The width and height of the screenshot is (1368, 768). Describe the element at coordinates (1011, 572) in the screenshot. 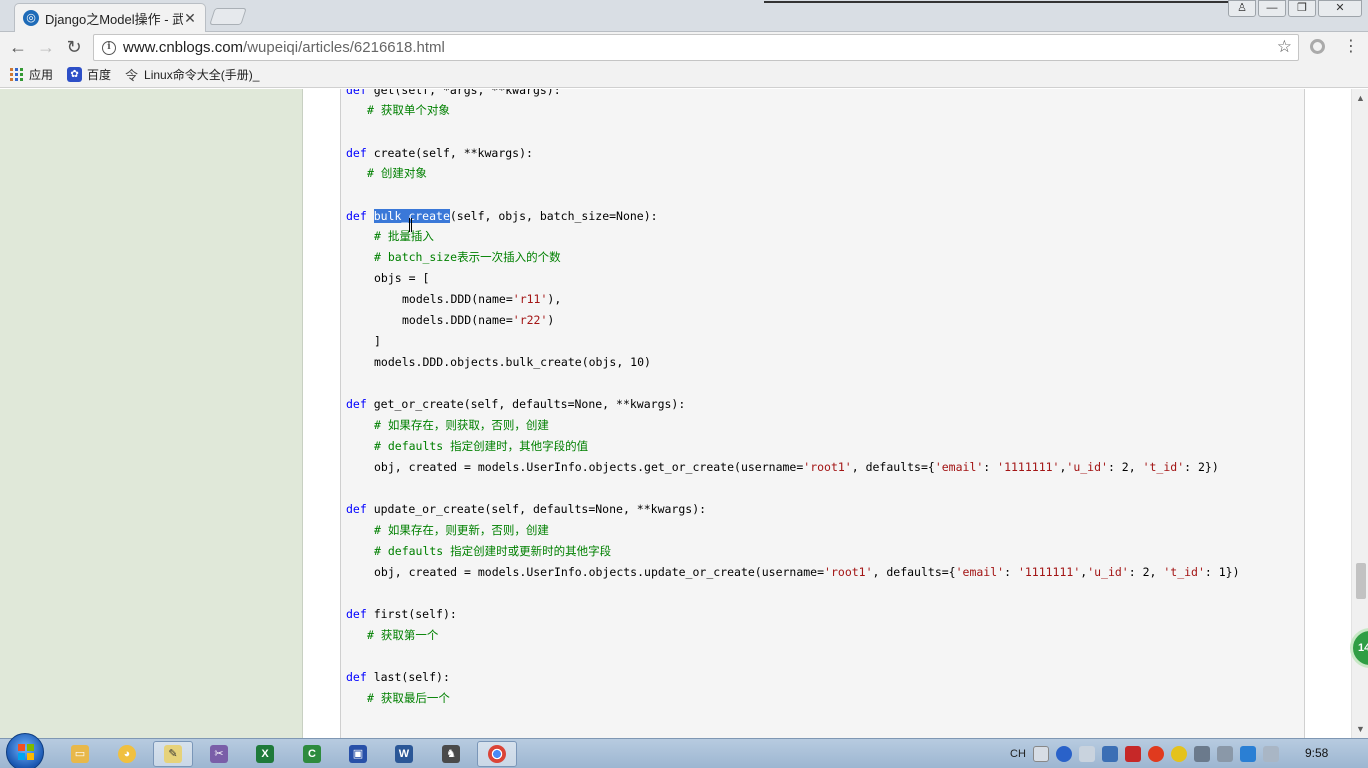

I see `code-text: :` at that location.